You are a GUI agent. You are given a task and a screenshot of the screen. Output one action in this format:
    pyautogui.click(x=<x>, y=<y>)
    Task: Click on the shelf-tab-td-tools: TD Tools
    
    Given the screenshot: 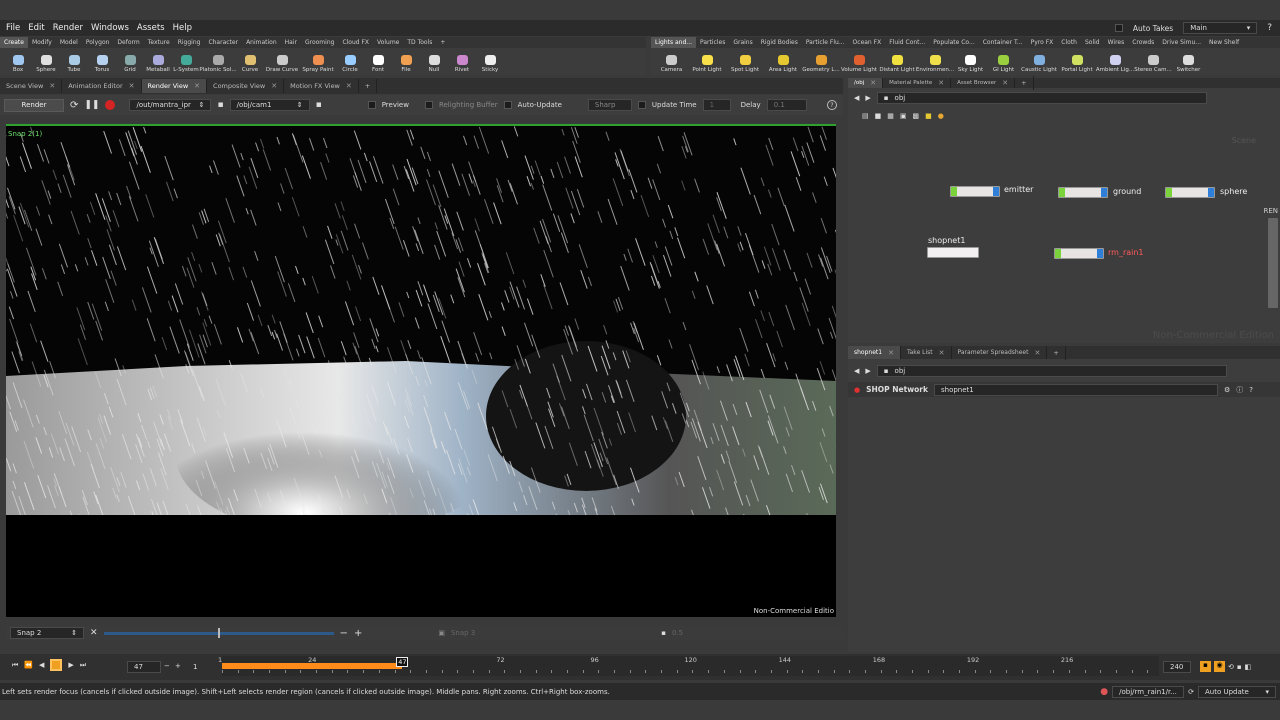 What is the action you would take?
    pyautogui.click(x=419, y=42)
    